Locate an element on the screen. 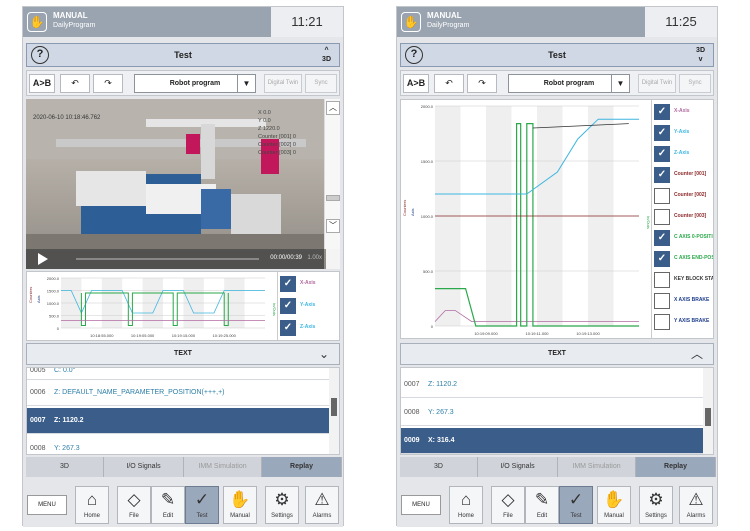  legend-item: ✓ X-Axis is located at coordinates (682, 112).